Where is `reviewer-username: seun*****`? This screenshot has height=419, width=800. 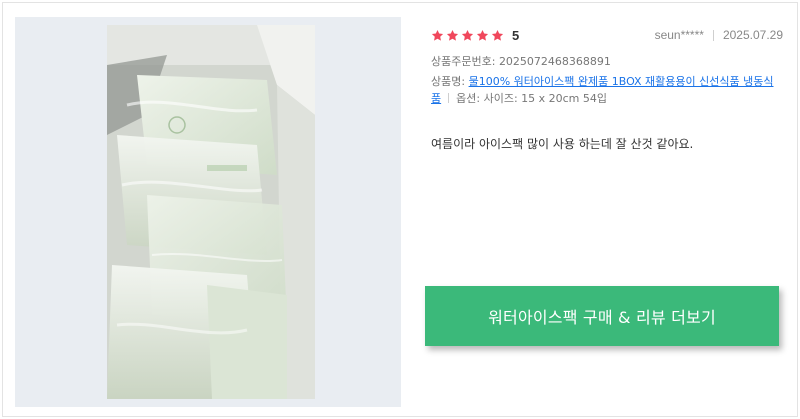
reviewer-username: seun***** is located at coordinates (679, 35).